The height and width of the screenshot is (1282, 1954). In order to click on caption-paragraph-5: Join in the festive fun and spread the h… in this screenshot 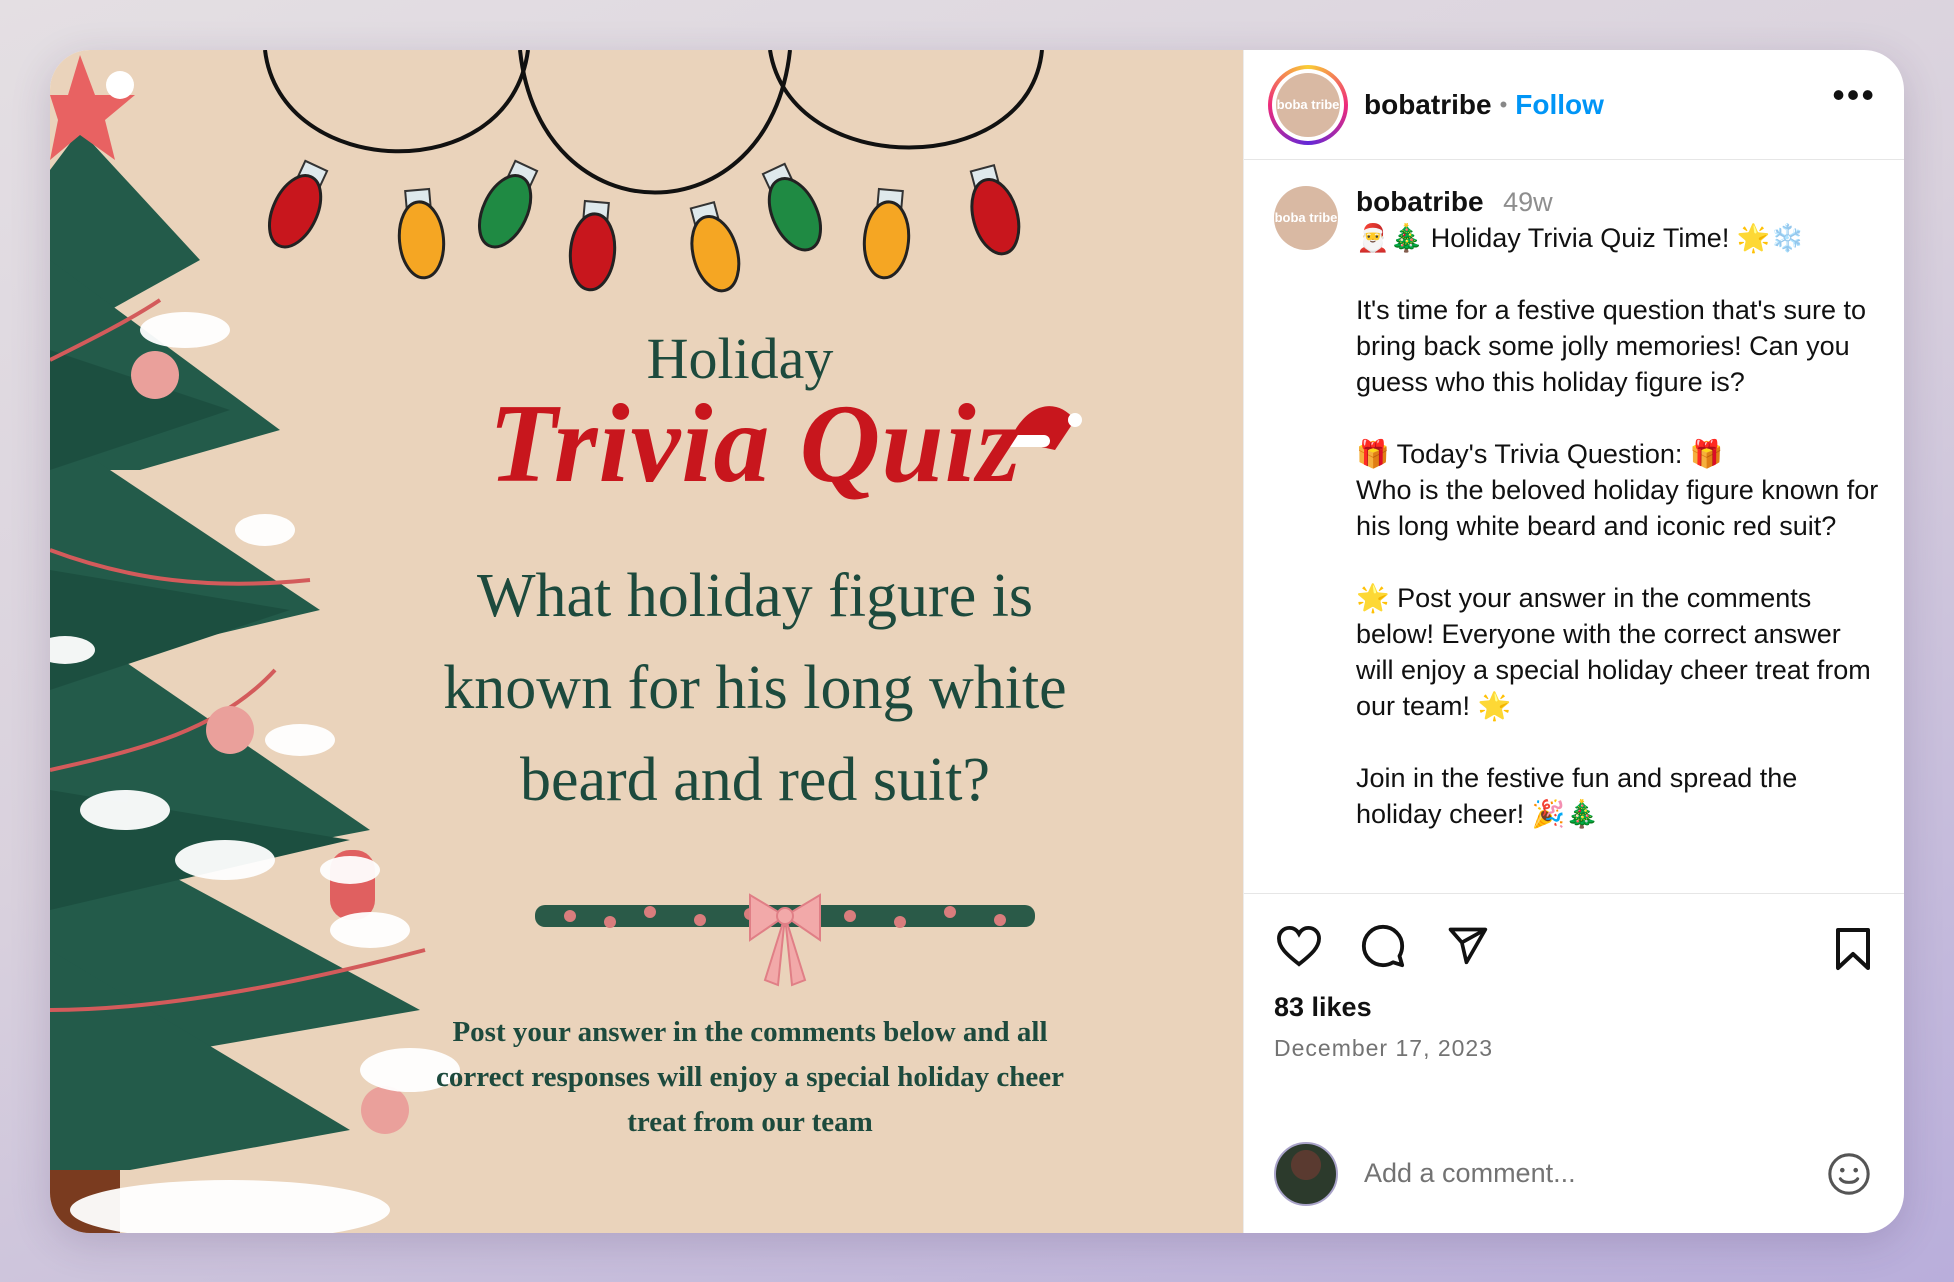, I will do `click(1577, 796)`.